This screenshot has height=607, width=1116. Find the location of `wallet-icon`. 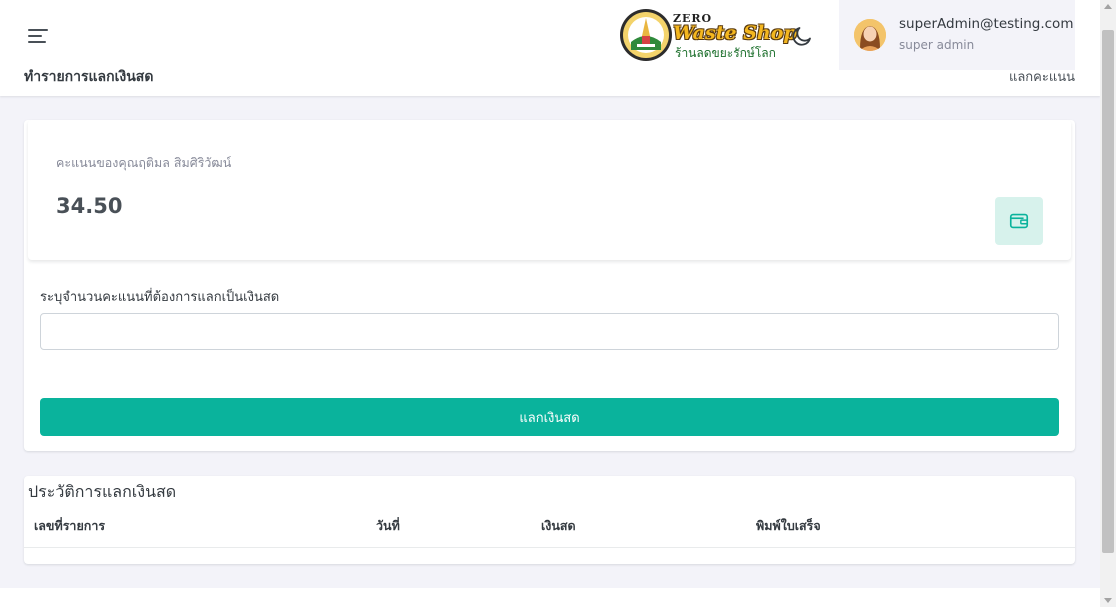

wallet-icon is located at coordinates (1019, 221).